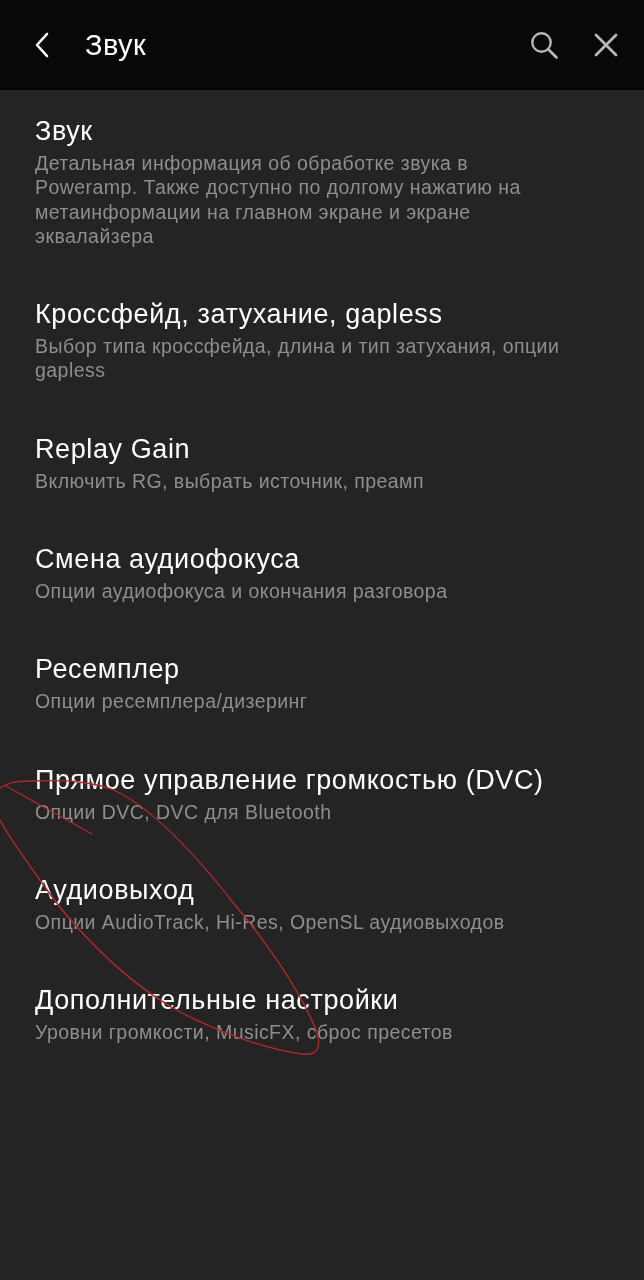  What do you see at coordinates (289, 779) in the screenshot?
I see `setting-title: Прямое управление громкостью (DVC)` at bounding box center [289, 779].